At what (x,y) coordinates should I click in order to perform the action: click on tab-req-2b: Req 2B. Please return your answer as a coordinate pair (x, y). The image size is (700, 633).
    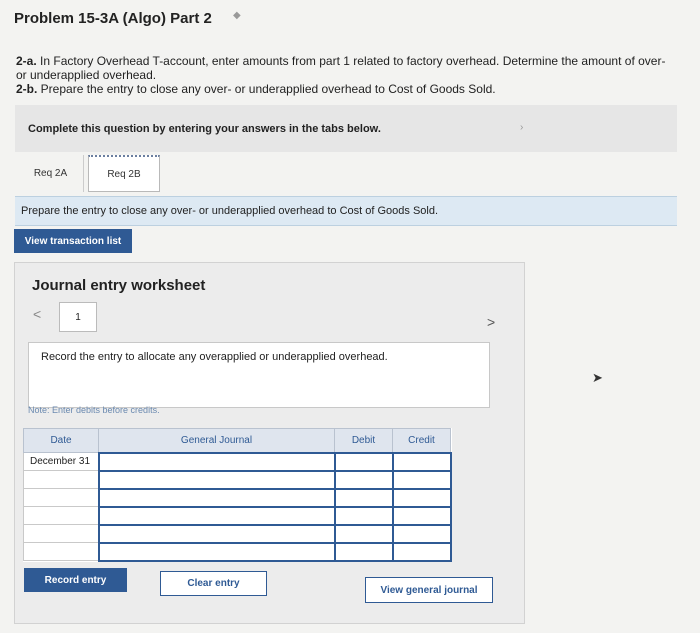
    Looking at the image, I should click on (124, 173).